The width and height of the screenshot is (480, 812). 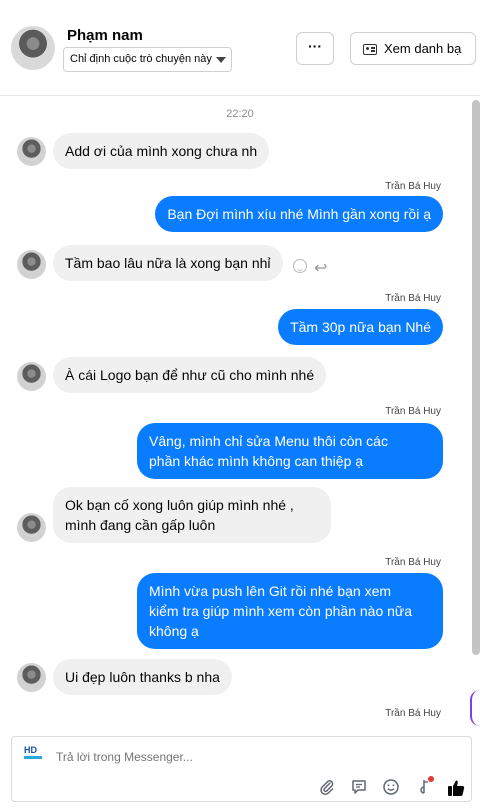 What do you see at coordinates (281, 611) in the screenshot?
I see `message-line: kiểm tra giúp mình xem còn phần nào nữa` at bounding box center [281, 611].